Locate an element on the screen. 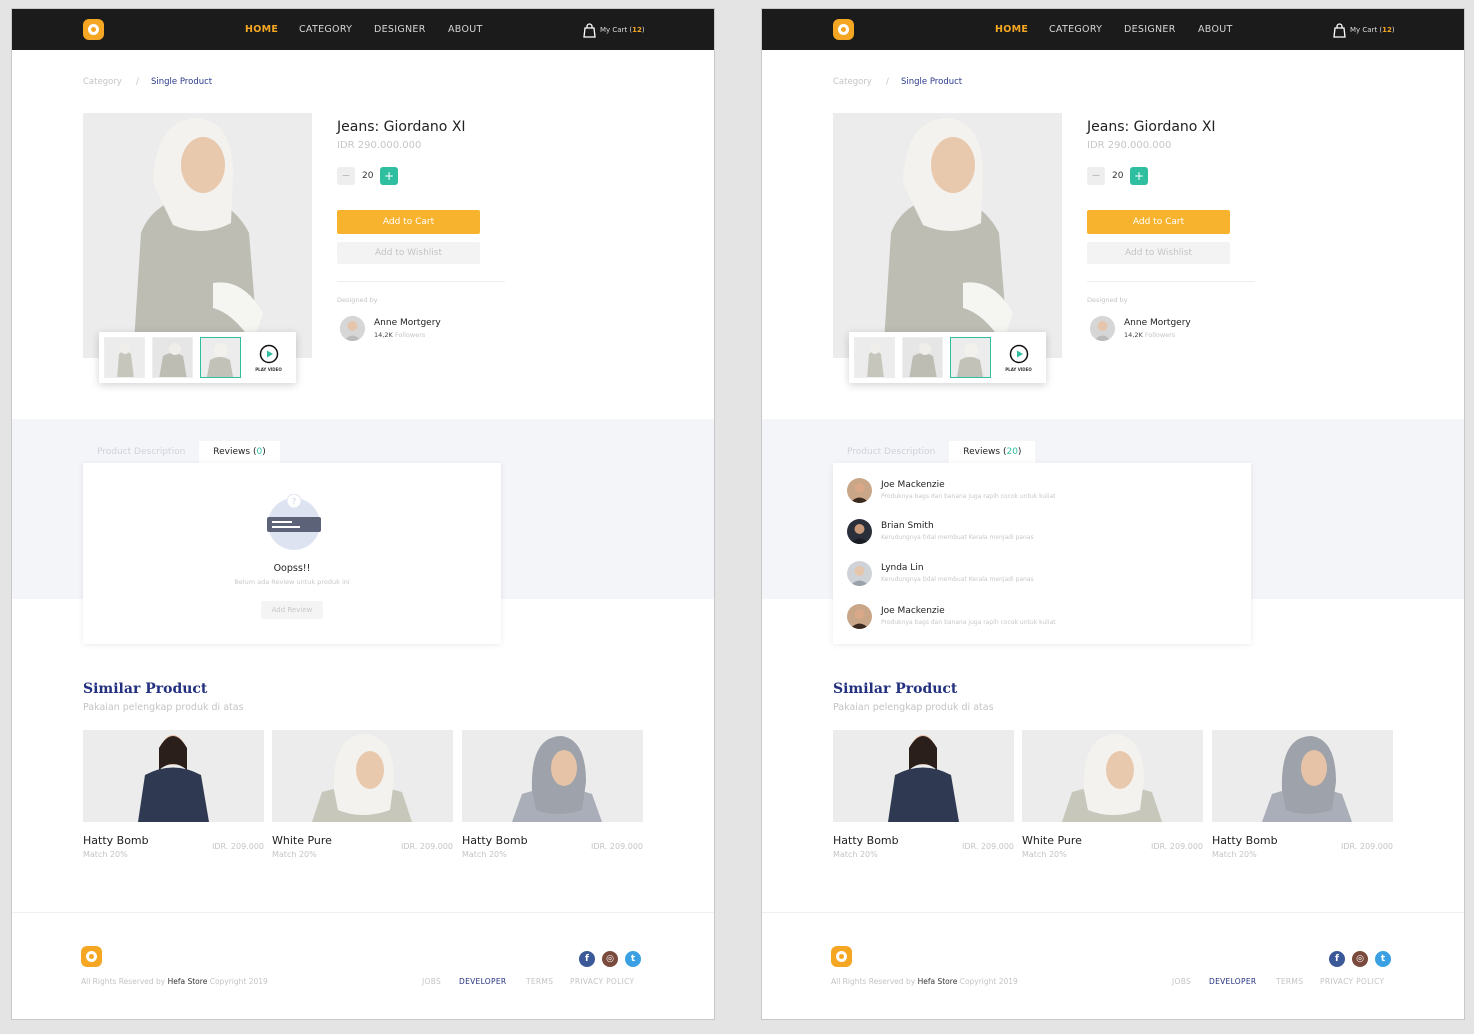 The width and height of the screenshot is (1474, 1034). tab-reviews: Reviews (0) is located at coordinates (239, 452).